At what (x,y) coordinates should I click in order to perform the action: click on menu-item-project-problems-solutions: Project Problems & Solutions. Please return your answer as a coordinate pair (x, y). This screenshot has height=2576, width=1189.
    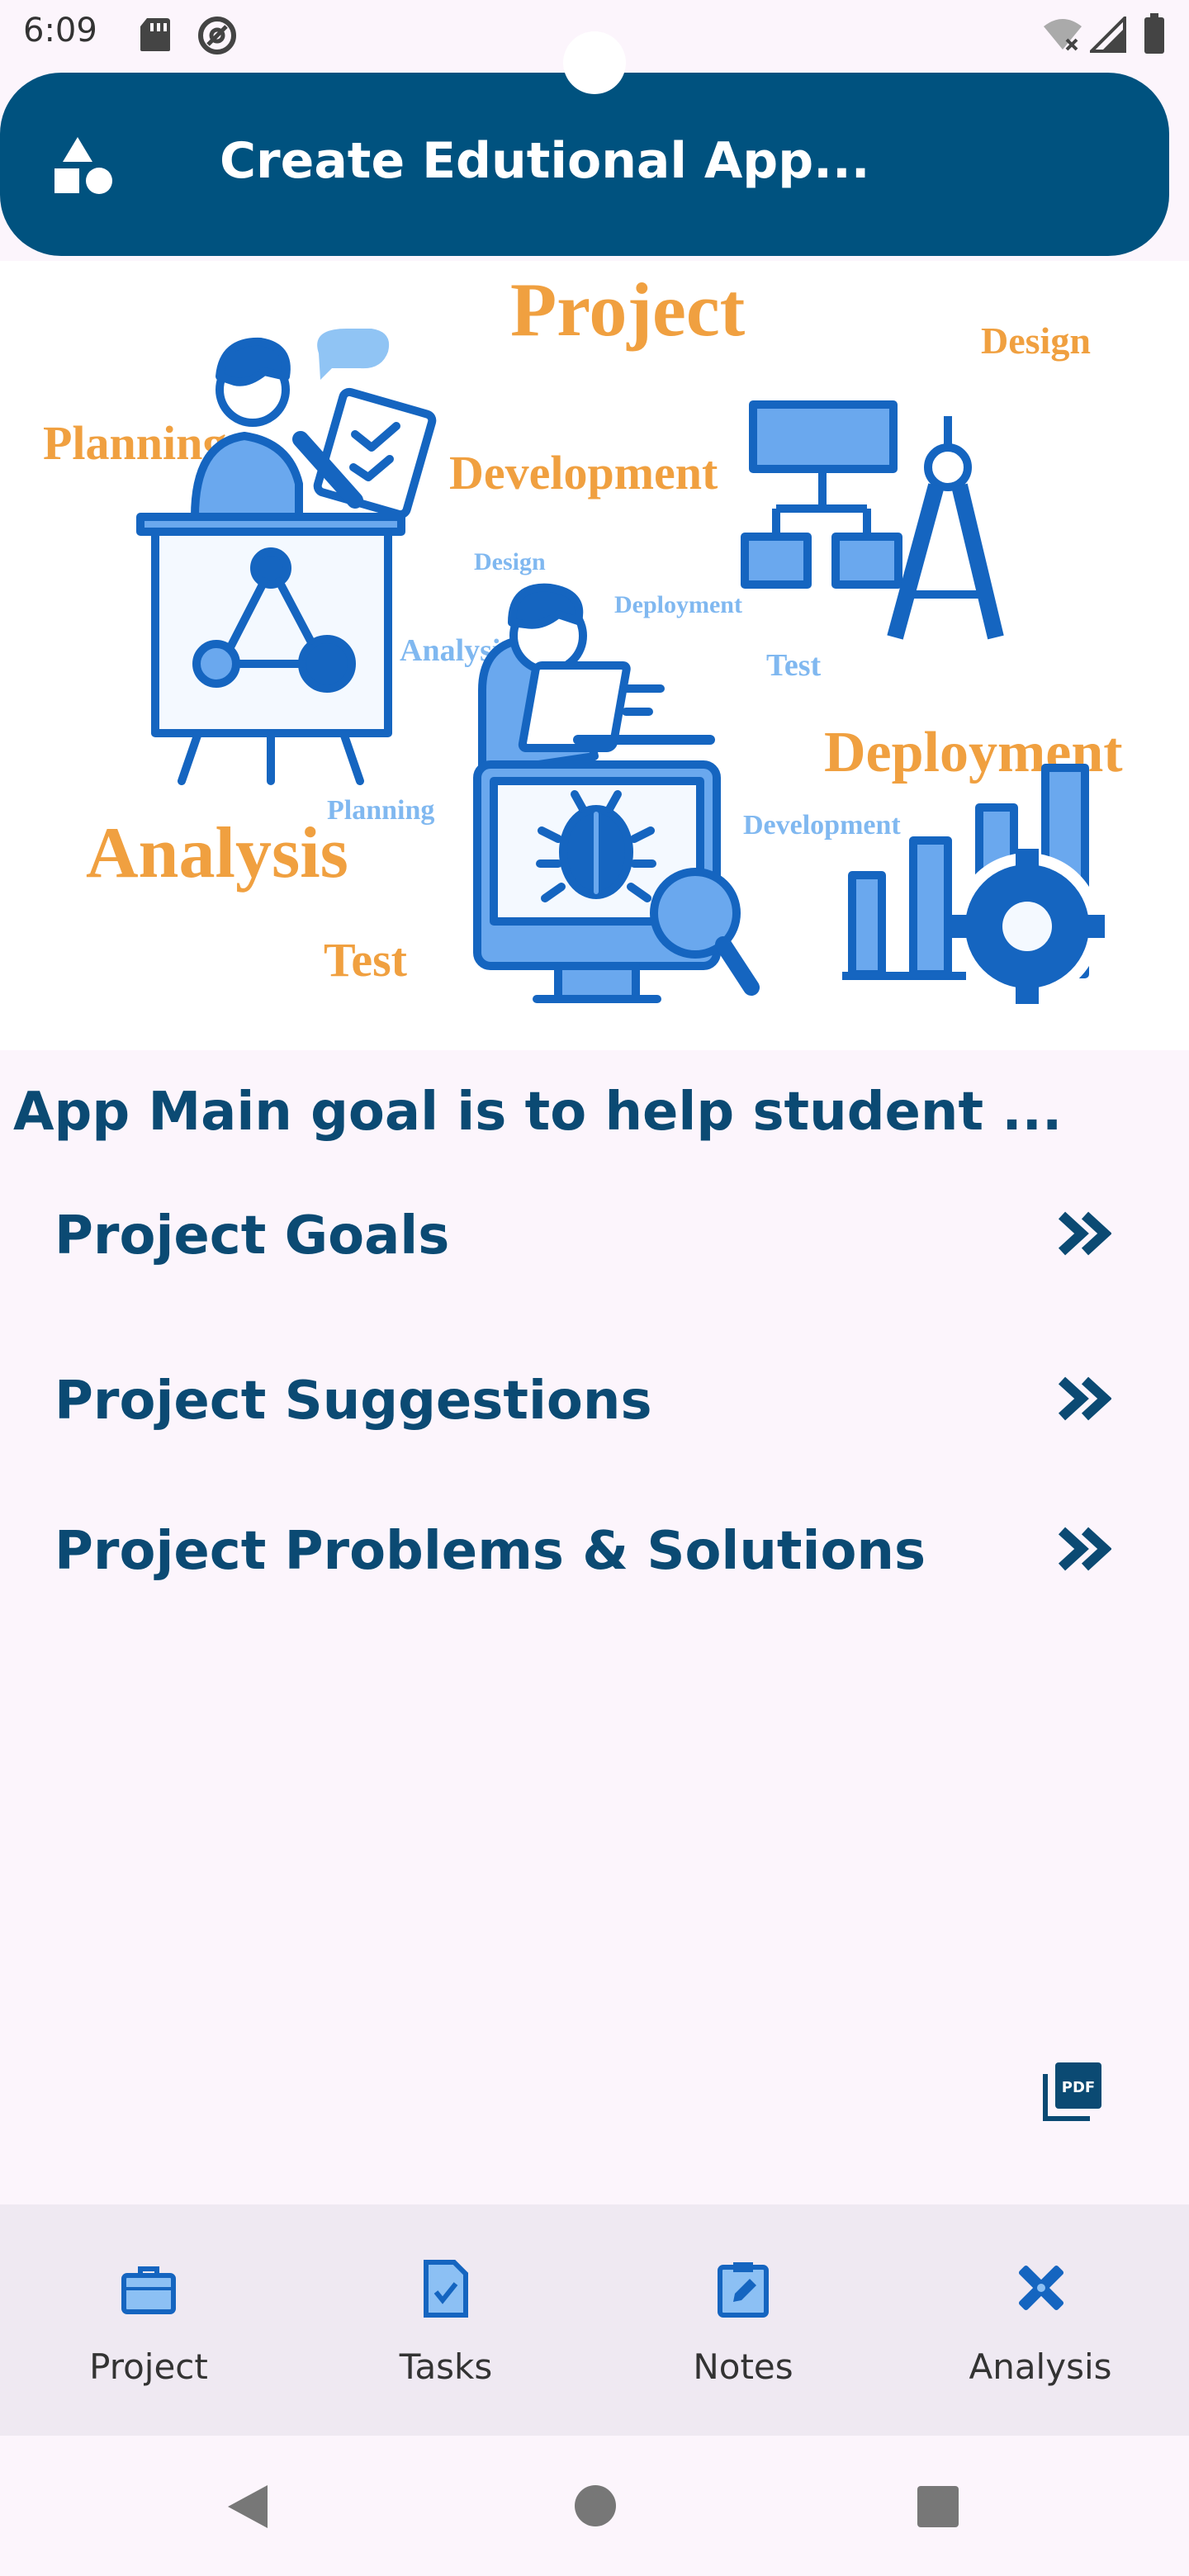
    Looking at the image, I should click on (594, 1549).